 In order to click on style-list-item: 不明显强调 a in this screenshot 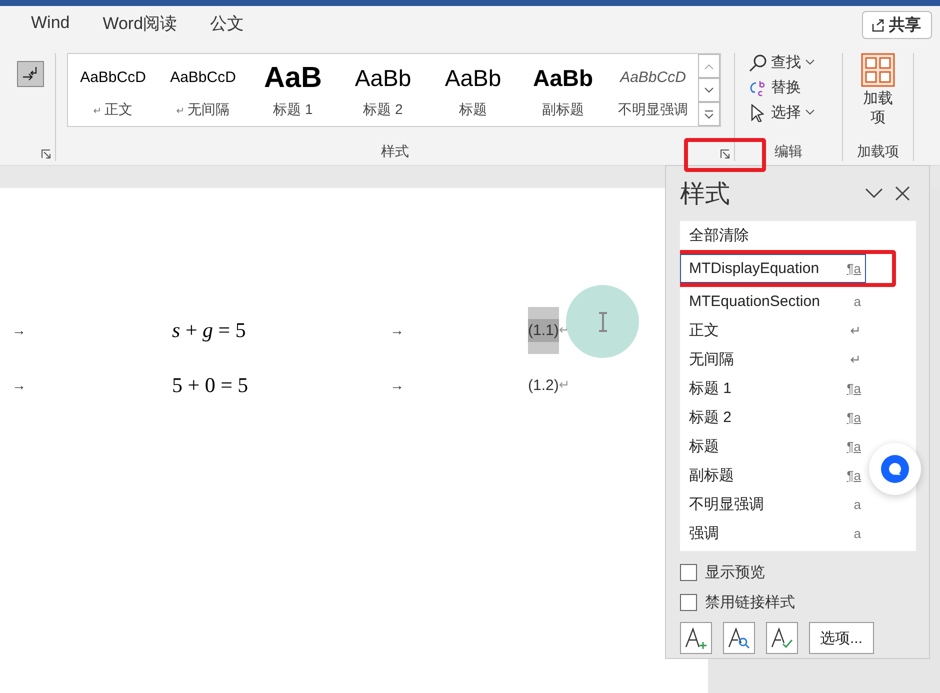, I will do `click(773, 504)`.